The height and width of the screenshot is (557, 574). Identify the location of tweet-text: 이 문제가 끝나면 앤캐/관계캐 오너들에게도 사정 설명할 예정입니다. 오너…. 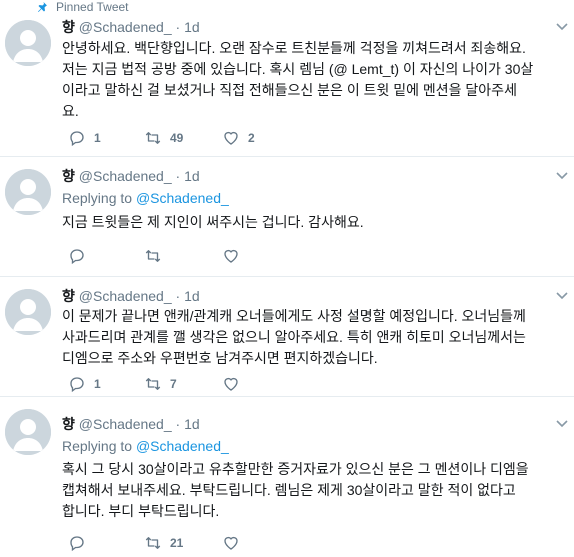
(294, 337).